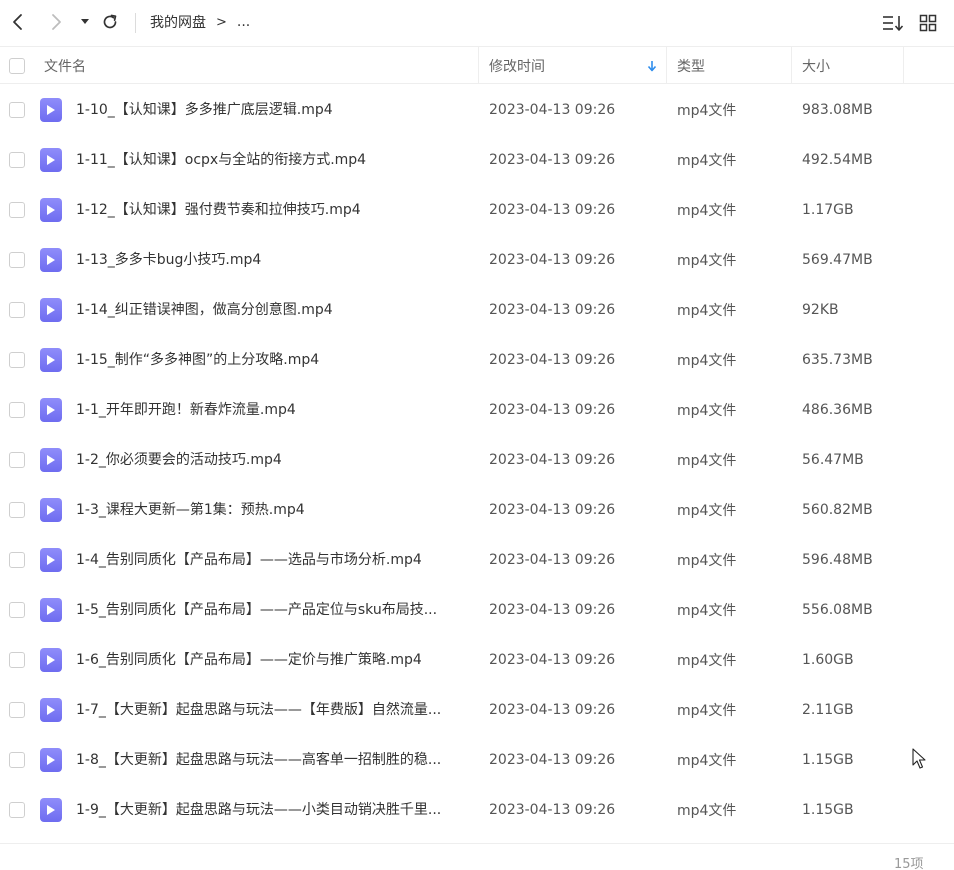 This screenshot has width=954, height=870. What do you see at coordinates (833, 460) in the screenshot?
I see `file-size: 56.47MB` at bounding box center [833, 460].